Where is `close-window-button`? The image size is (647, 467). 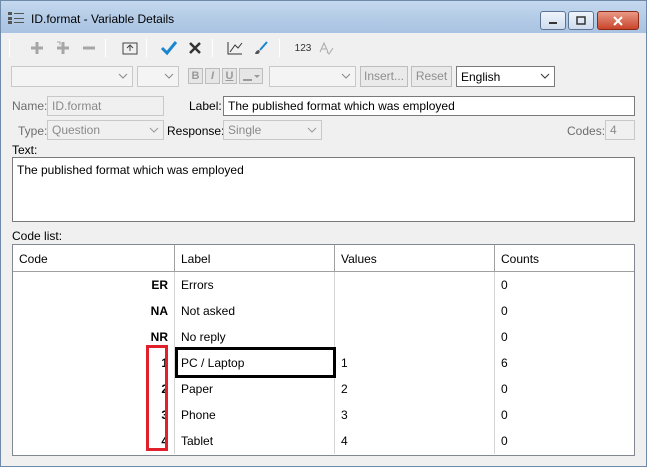
close-window-button is located at coordinates (618, 20).